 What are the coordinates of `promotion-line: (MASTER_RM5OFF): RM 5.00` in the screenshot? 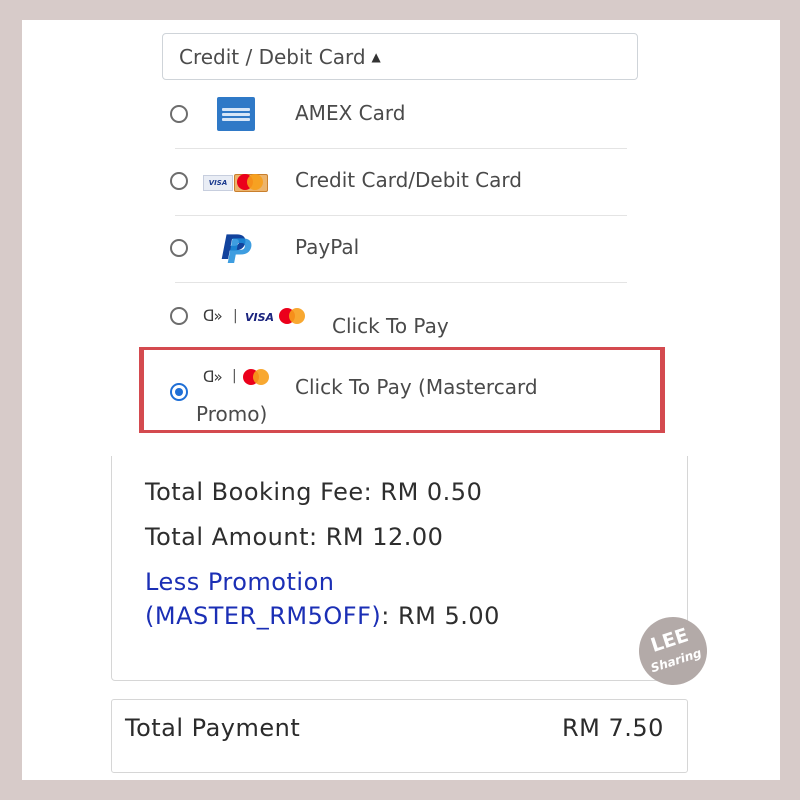 It's located at (322, 616).